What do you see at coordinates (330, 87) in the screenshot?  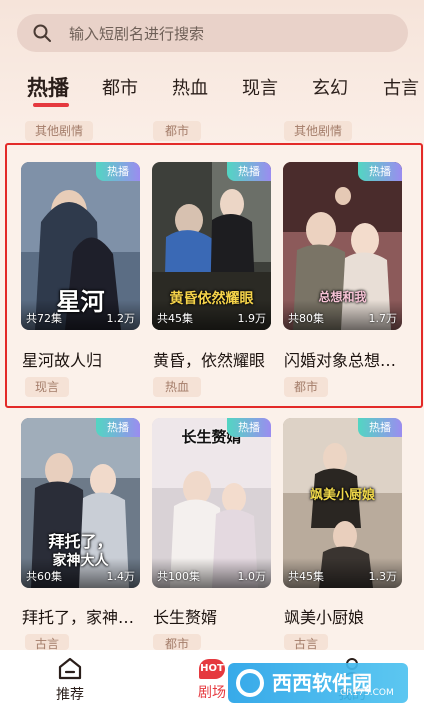 I see `tab-fantasy: 玄幻` at bounding box center [330, 87].